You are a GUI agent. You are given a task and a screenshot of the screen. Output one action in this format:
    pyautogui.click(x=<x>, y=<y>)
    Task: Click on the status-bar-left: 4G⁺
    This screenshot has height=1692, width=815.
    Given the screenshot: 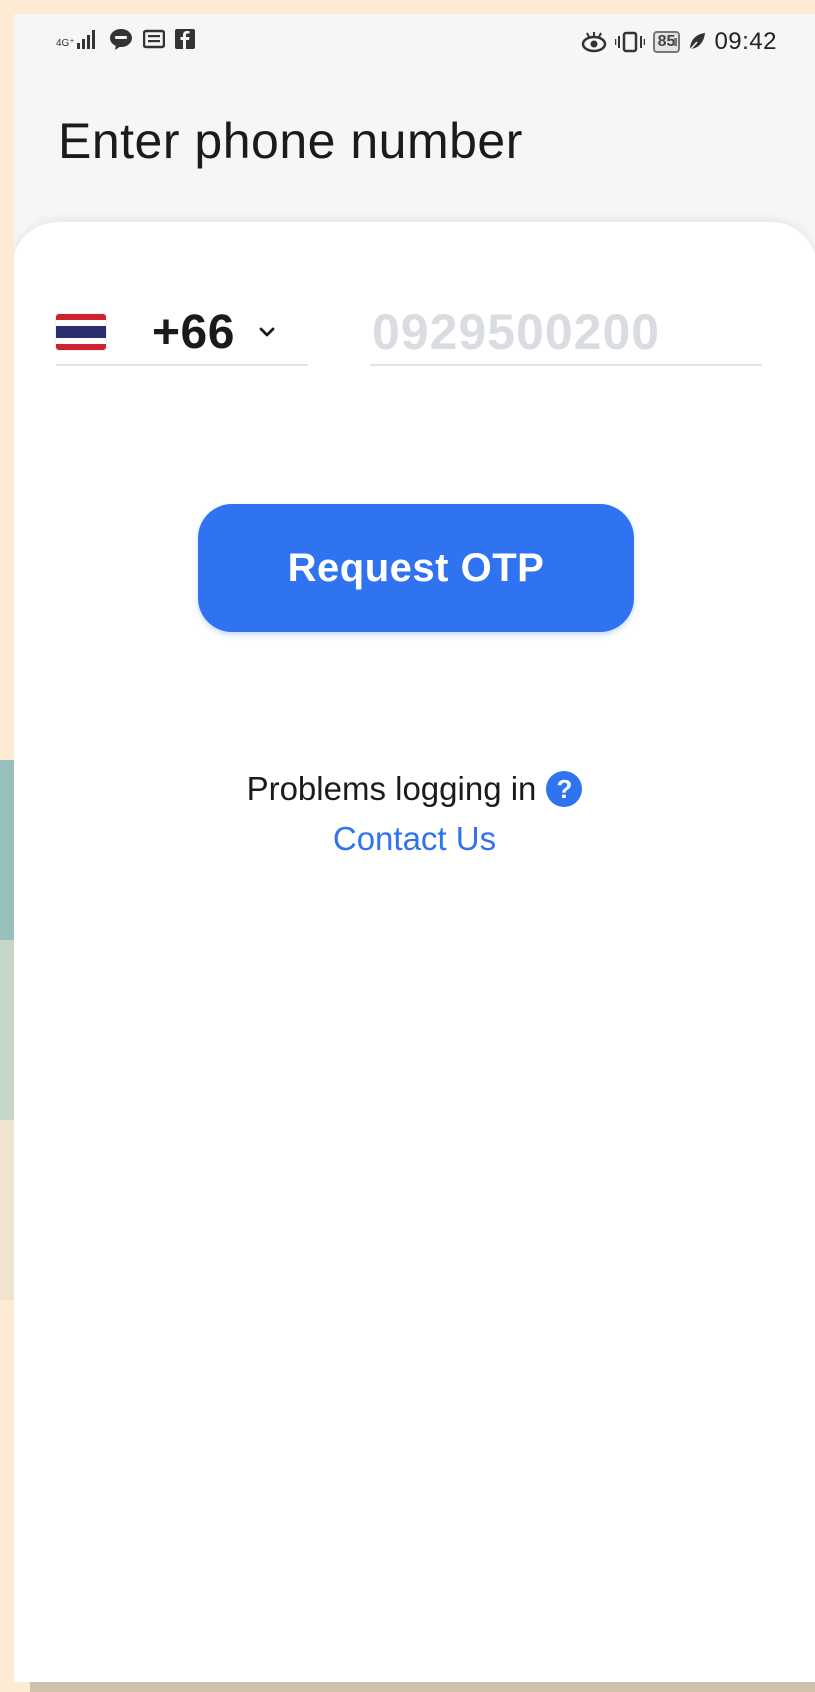 What is the action you would take?
    pyautogui.click(x=125, y=39)
    